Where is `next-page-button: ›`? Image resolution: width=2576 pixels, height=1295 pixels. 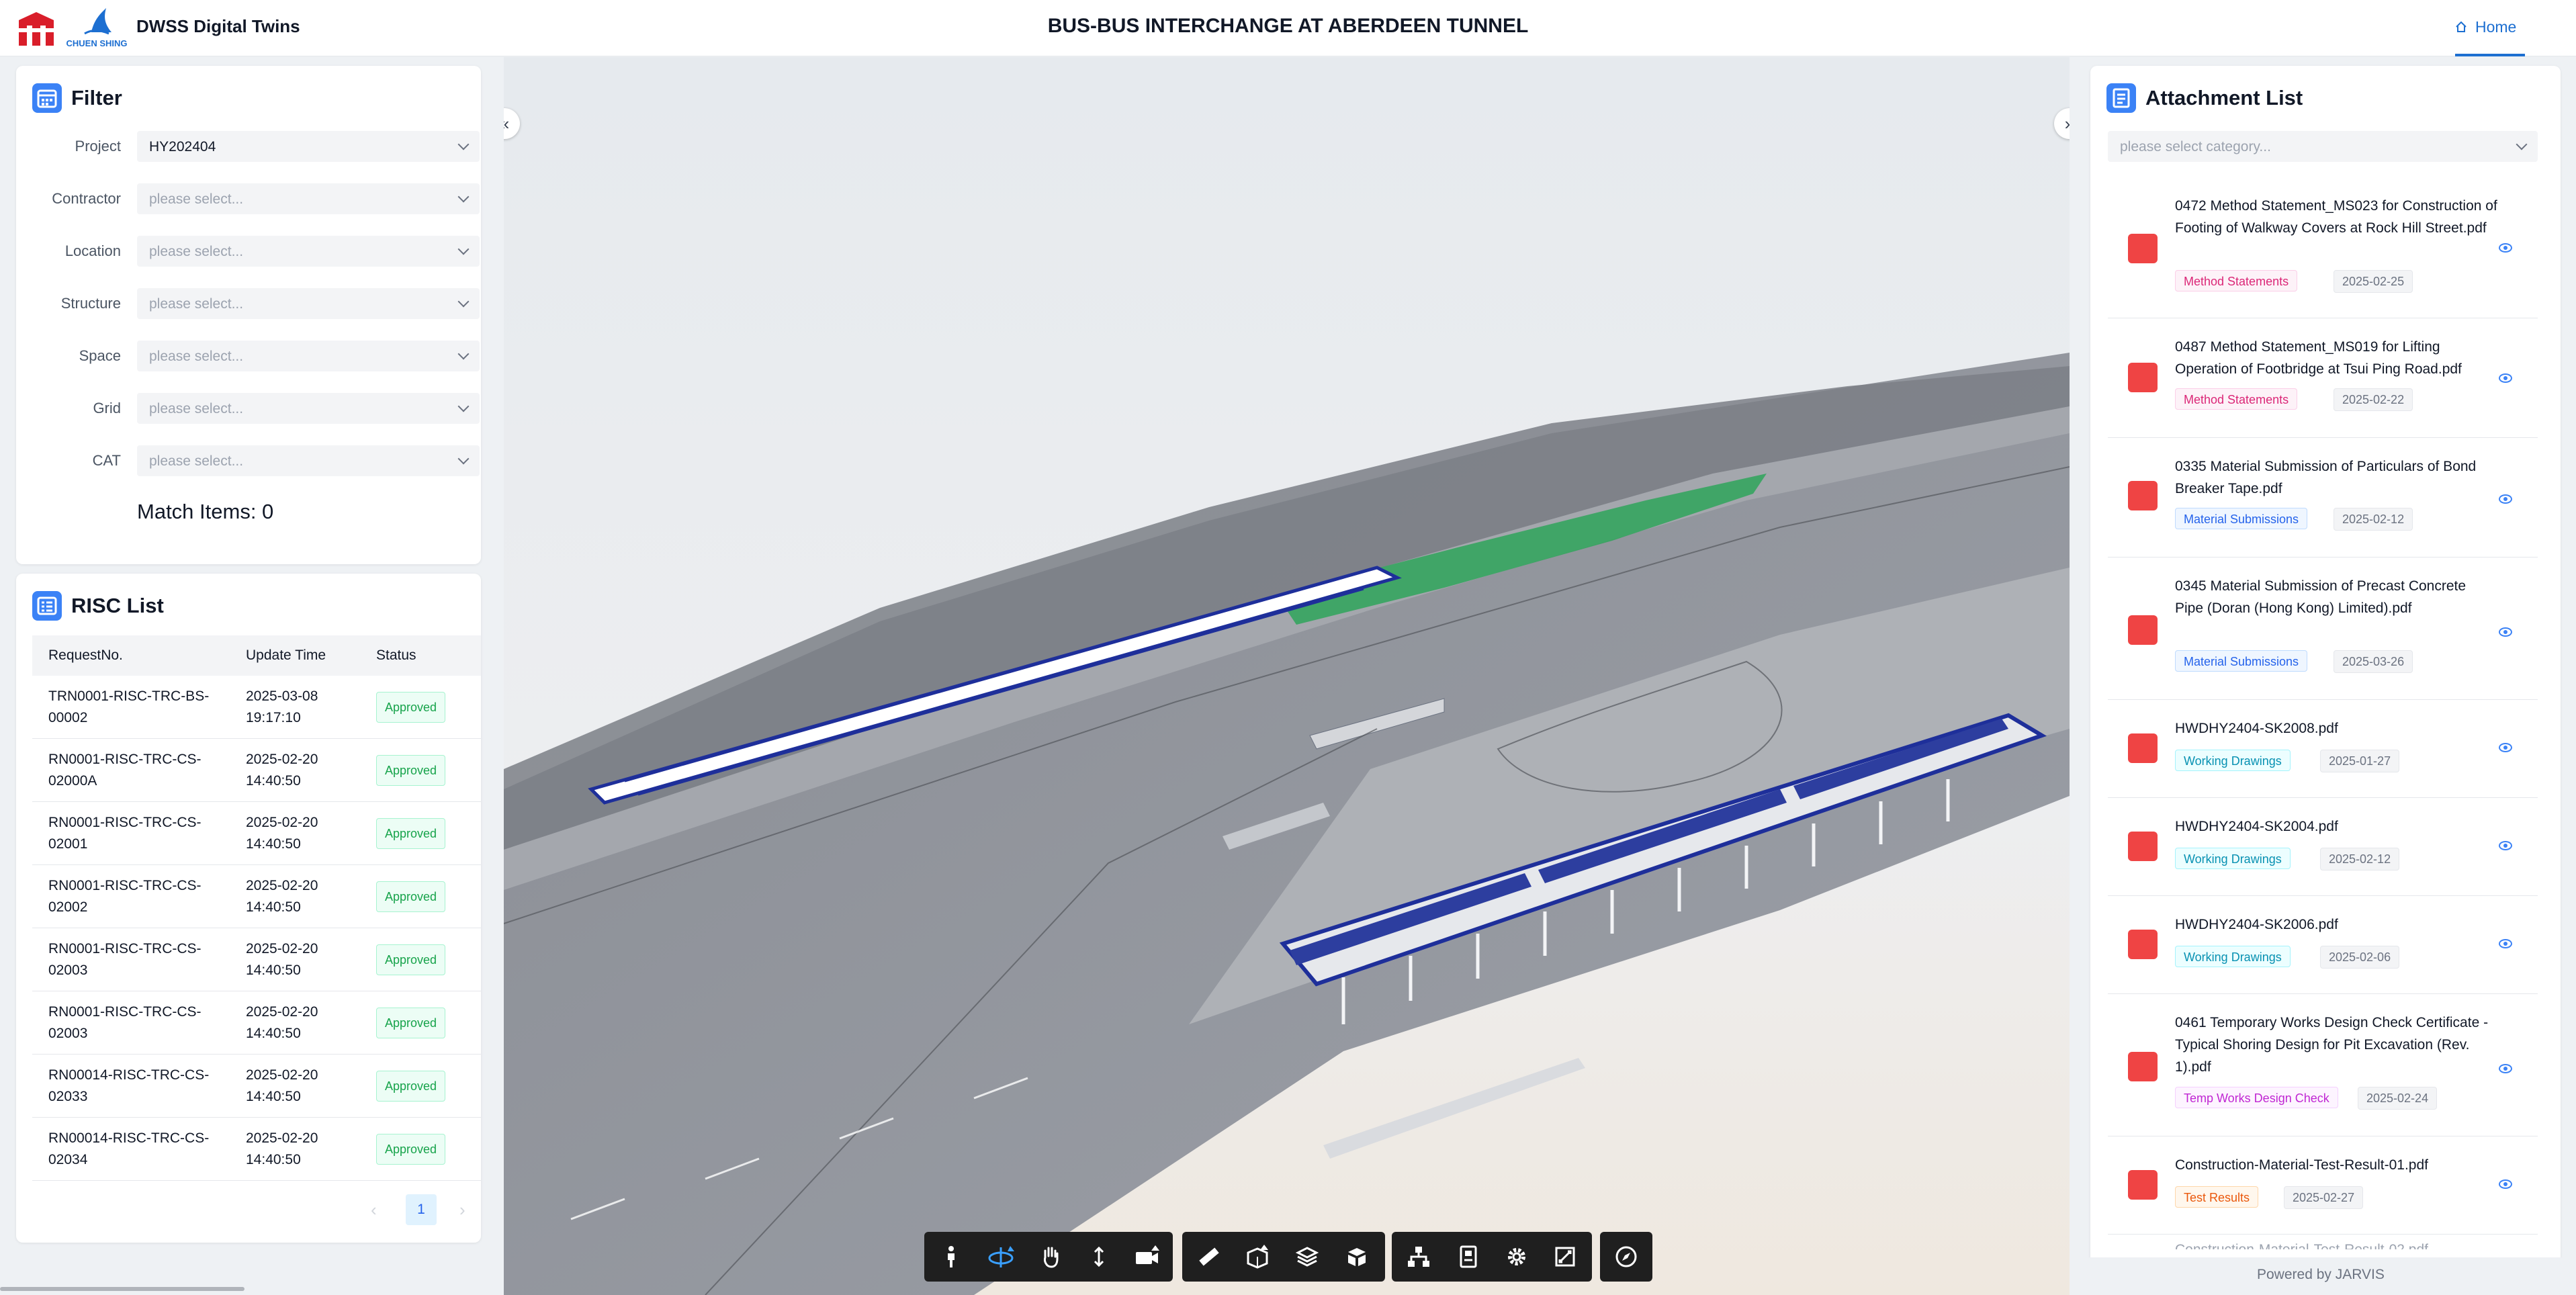 next-page-button: › is located at coordinates (462, 1210).